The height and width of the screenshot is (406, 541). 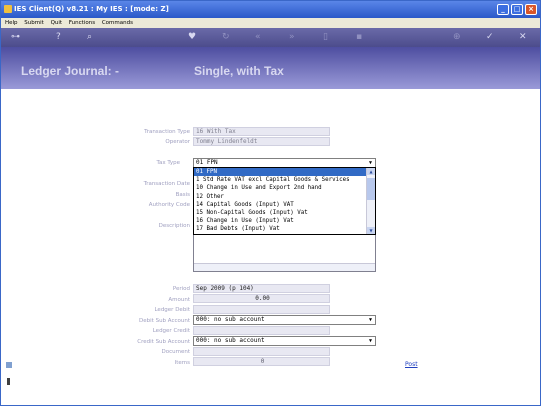 What do you see at coordinates (258, 37) in the screenshot?
I see `rewind-icon: «` at bounding box center [258, 37].